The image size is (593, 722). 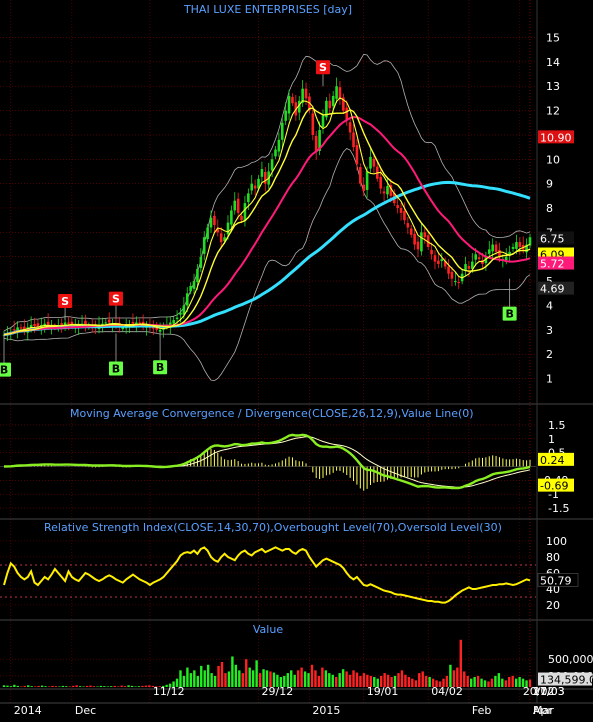 What do you see at coordinates (383, 691) in the screenshot?
I see `x-axis-label: 19/01` at bounding box center [383, 691].